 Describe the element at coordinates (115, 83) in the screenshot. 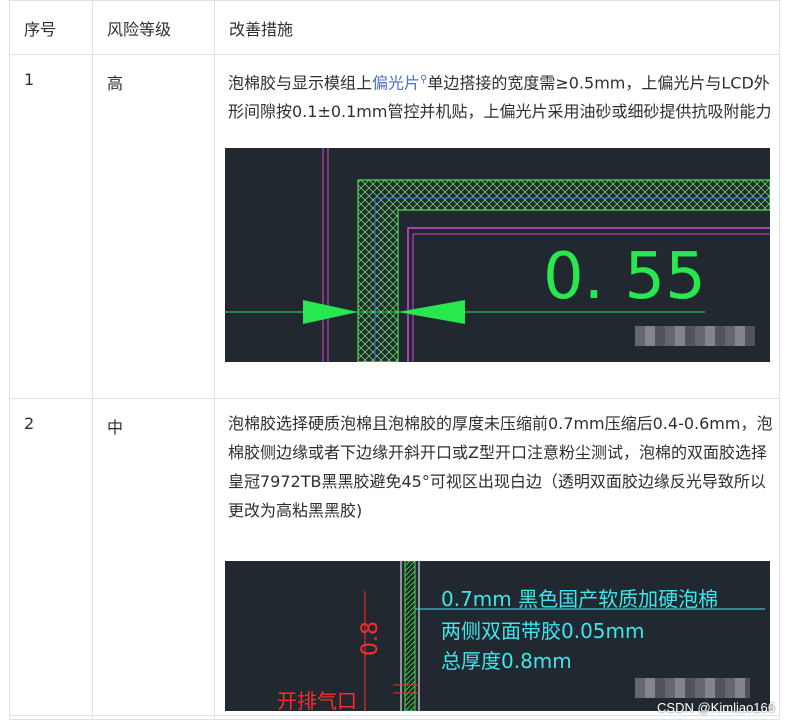

I see `risk-level: 高` at that location.